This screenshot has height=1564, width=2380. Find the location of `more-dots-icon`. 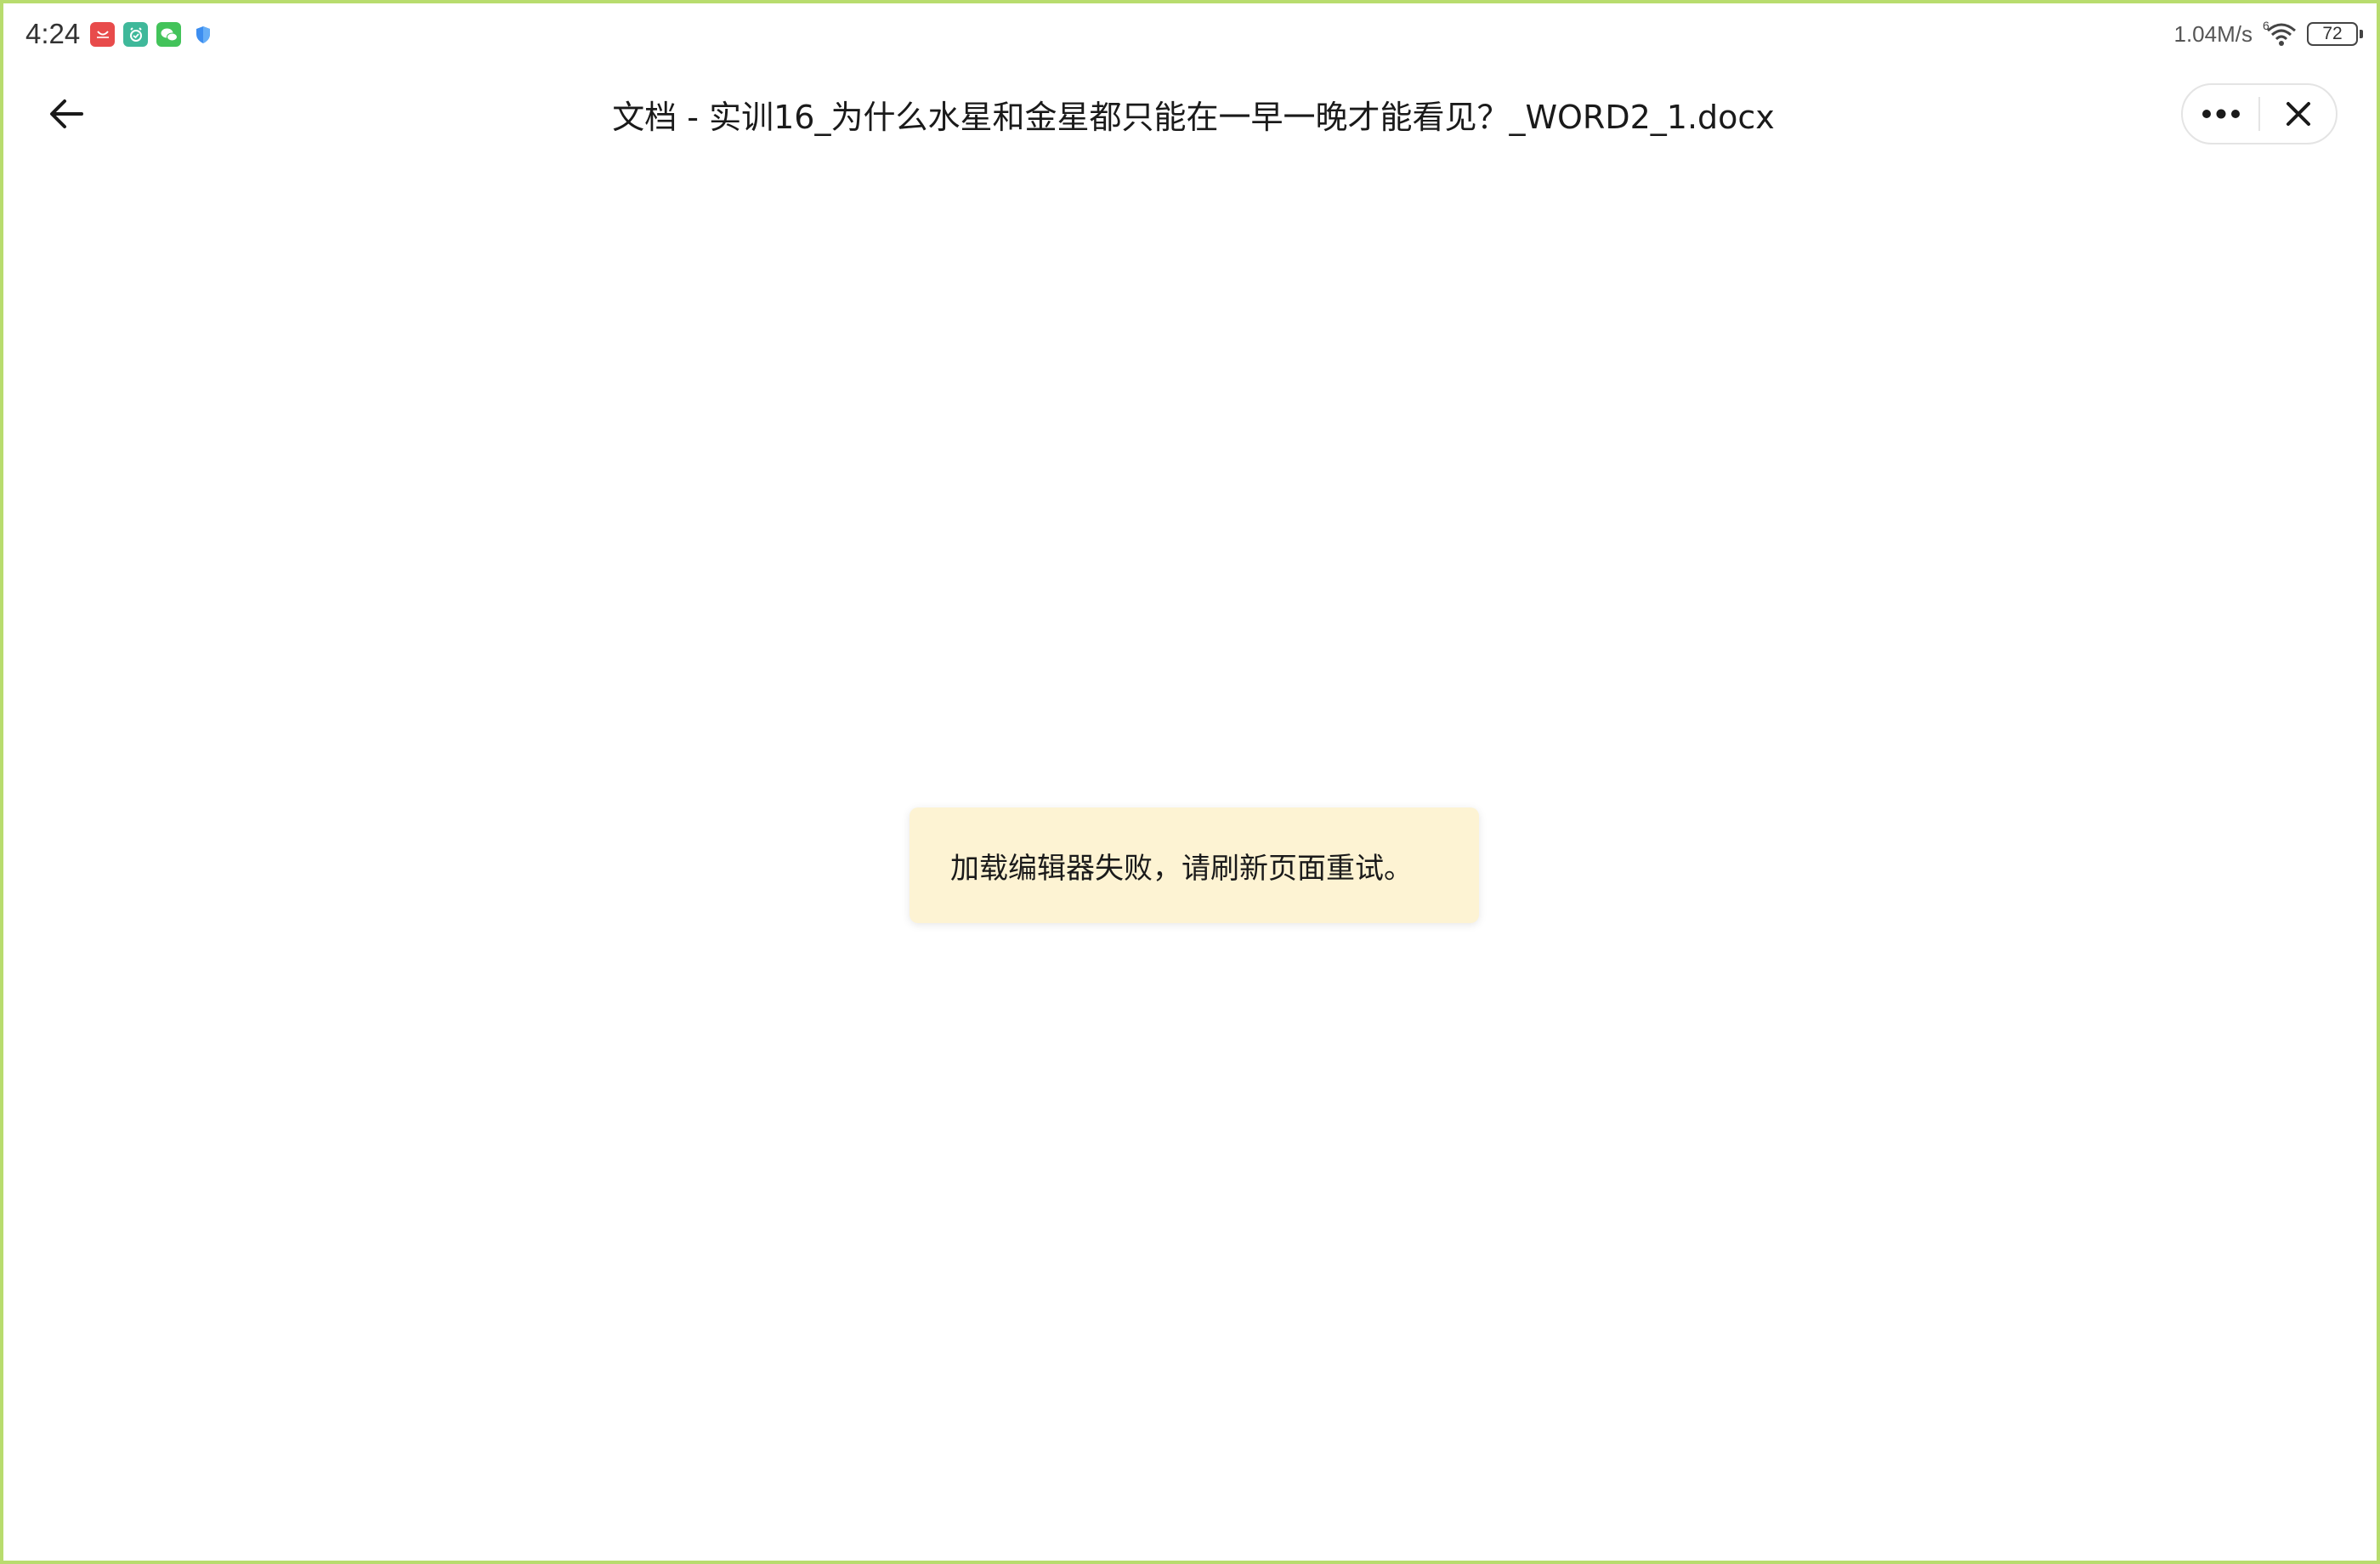

more-dots-icon is located at coordinates (2221, 114).